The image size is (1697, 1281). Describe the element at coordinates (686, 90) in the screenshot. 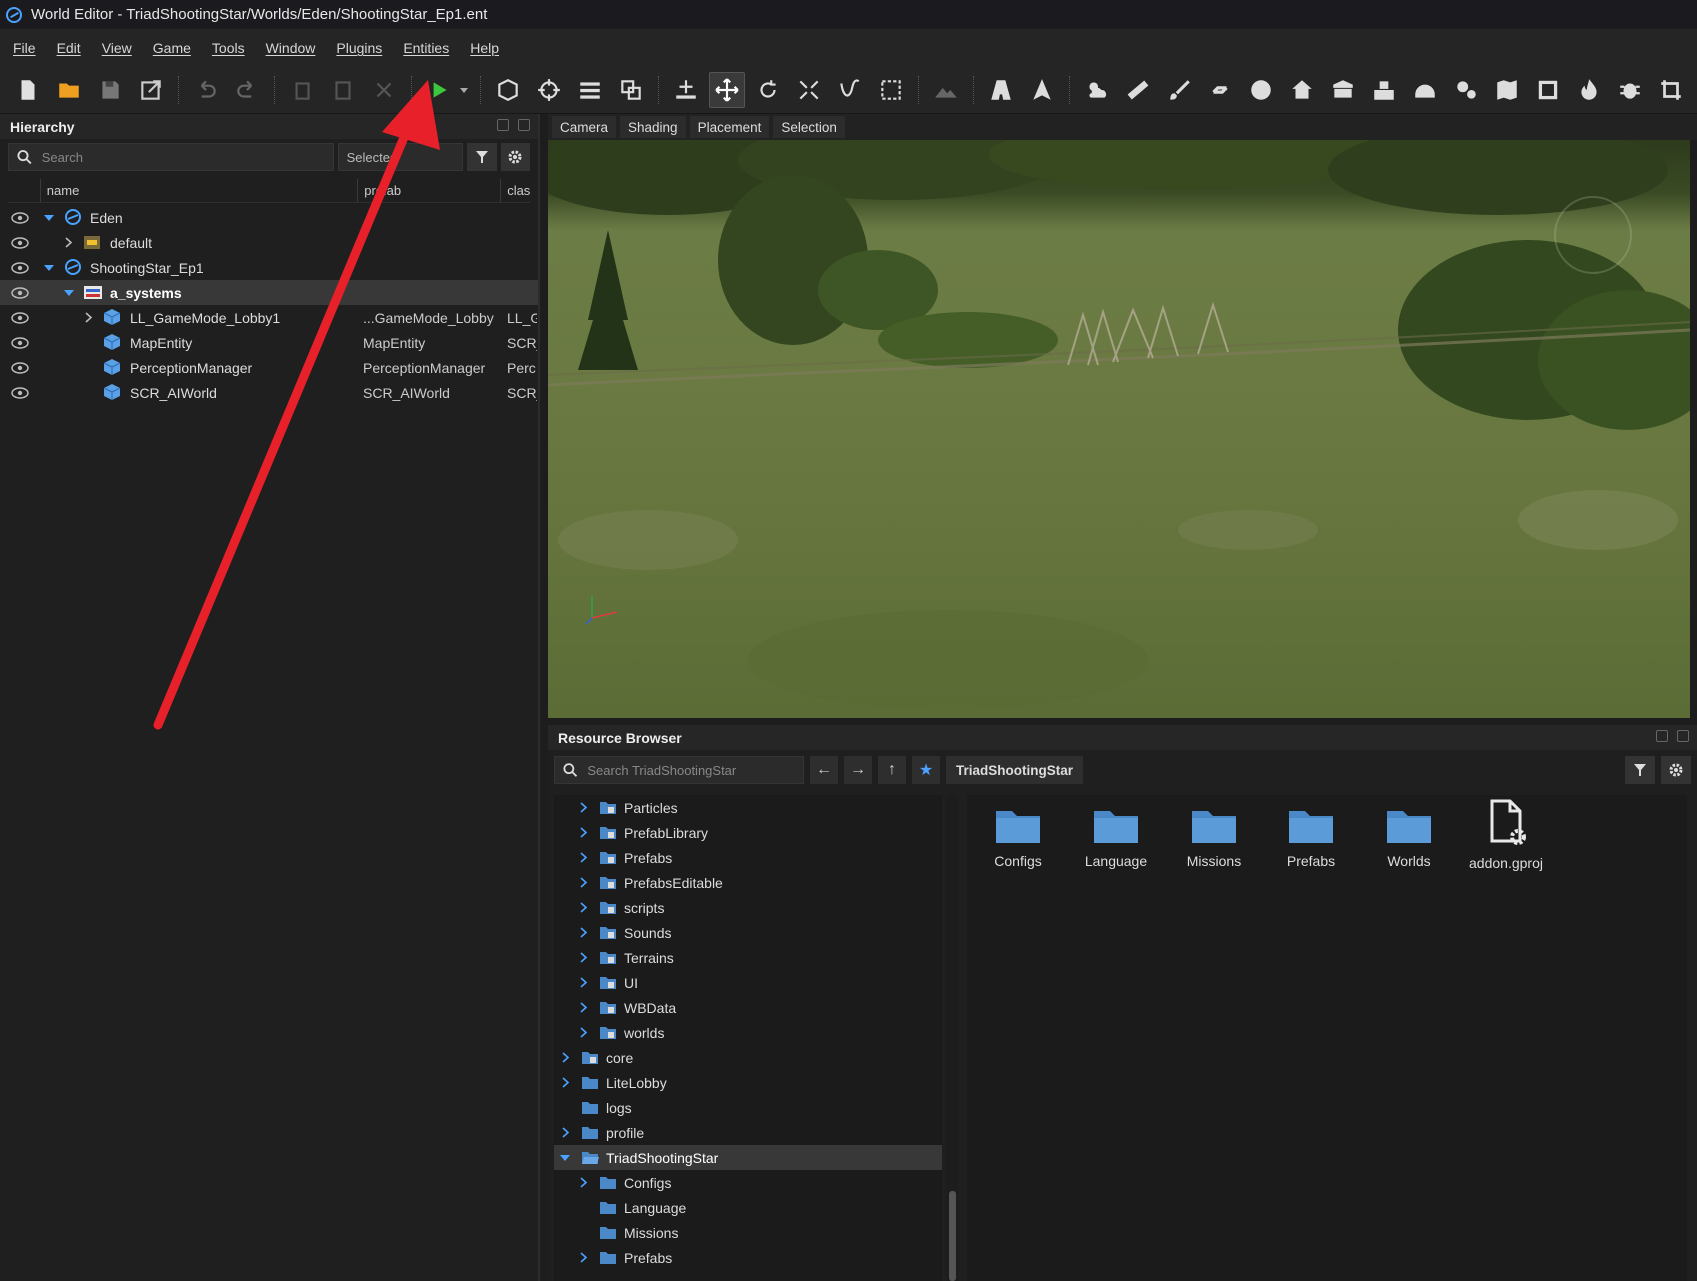

I see `place-icon` at that location.